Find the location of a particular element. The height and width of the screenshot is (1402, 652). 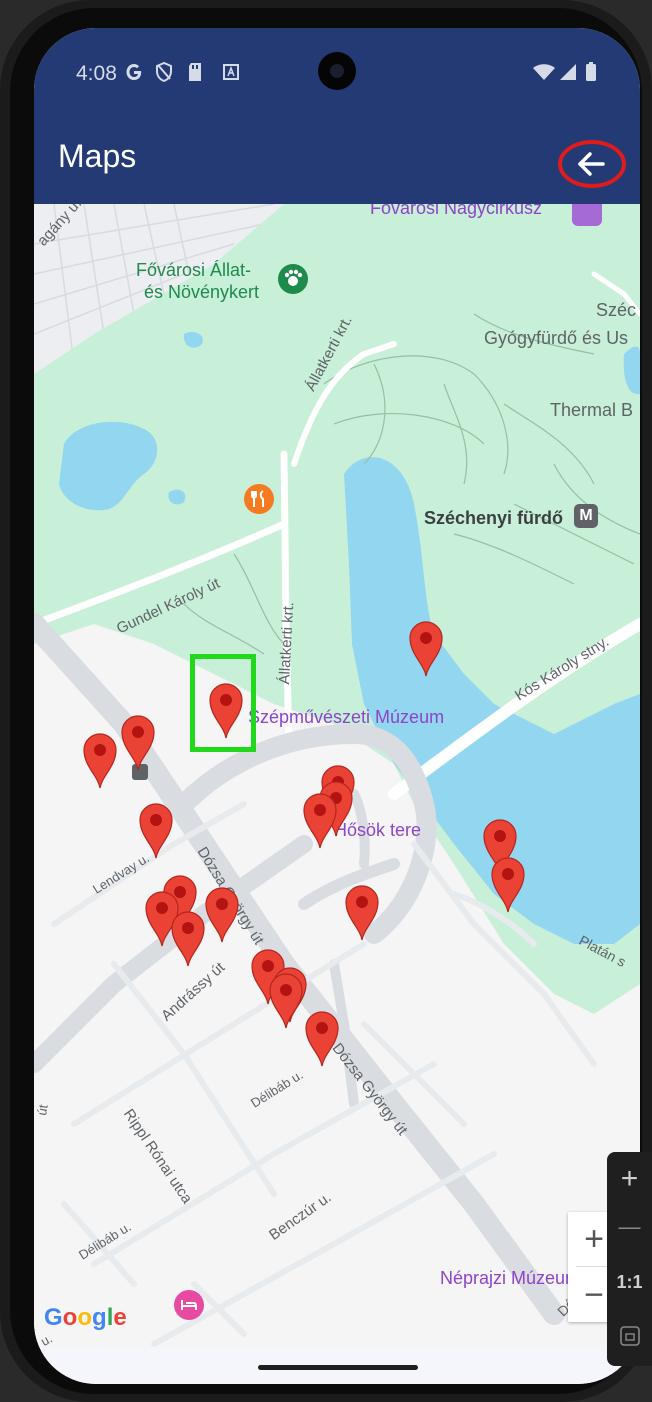

shield-status-icon is located at coordinates (164, 72).